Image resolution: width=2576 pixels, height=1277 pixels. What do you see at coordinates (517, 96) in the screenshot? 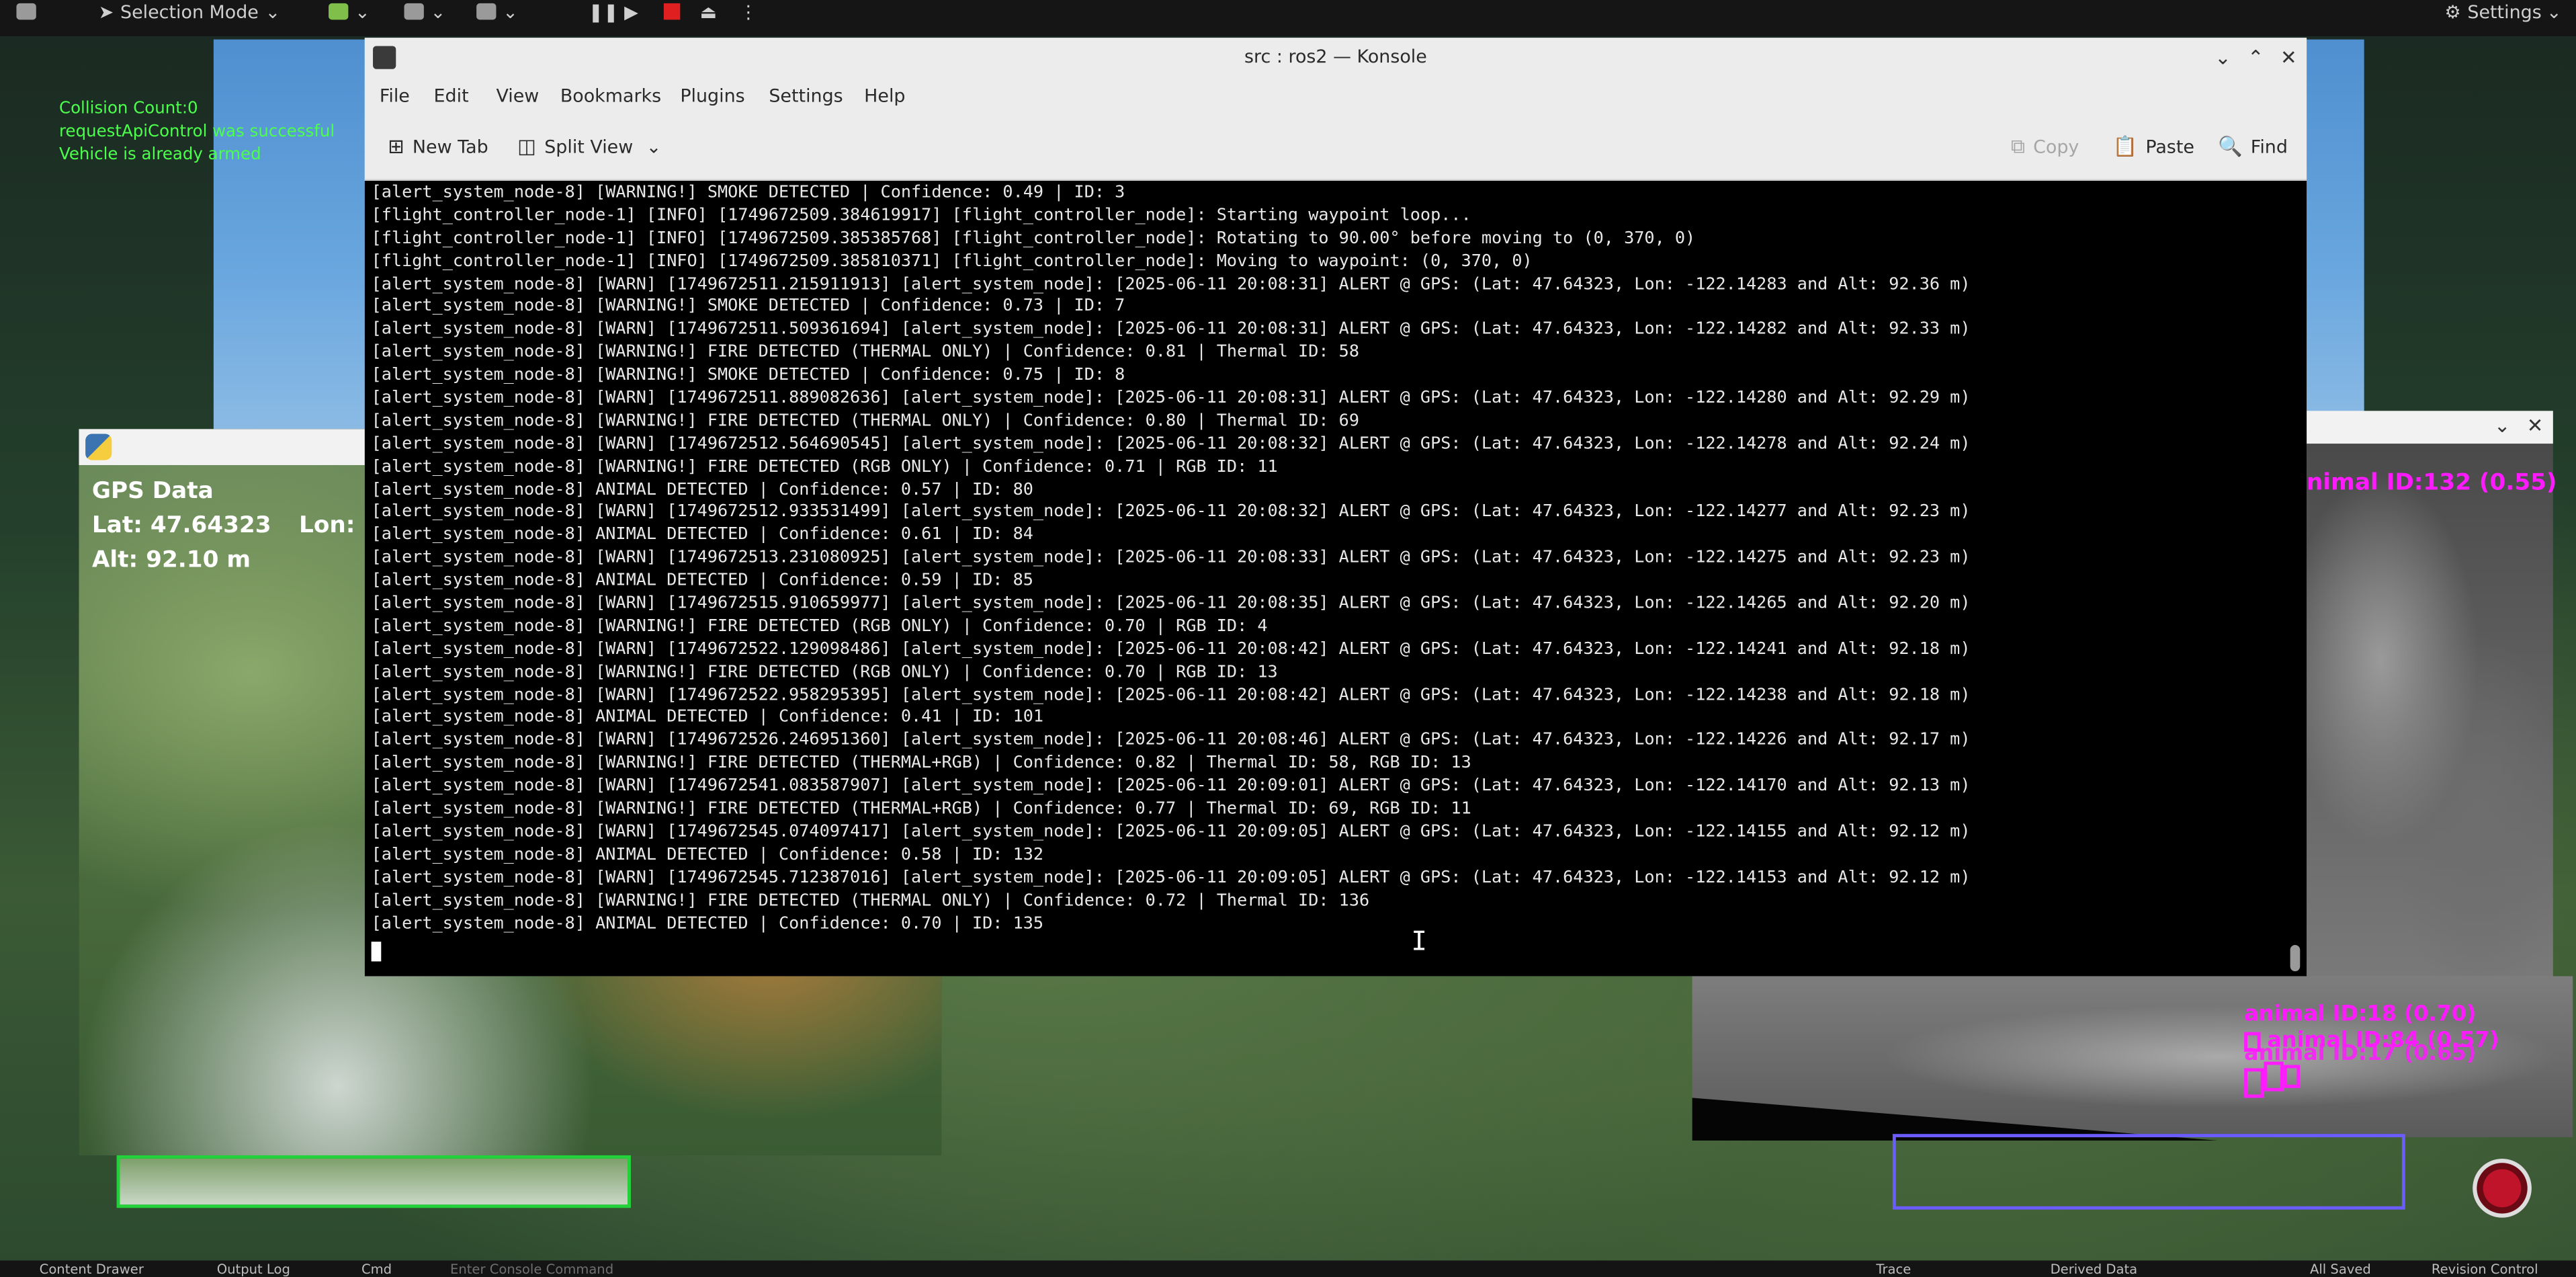
I see `menu-view: View` at bounding box center [517, 96].